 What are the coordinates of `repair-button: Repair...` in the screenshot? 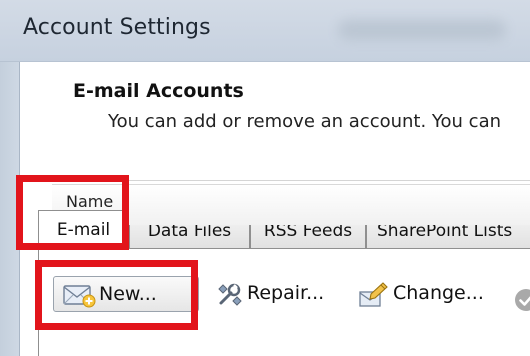 It's located at (279, 294).